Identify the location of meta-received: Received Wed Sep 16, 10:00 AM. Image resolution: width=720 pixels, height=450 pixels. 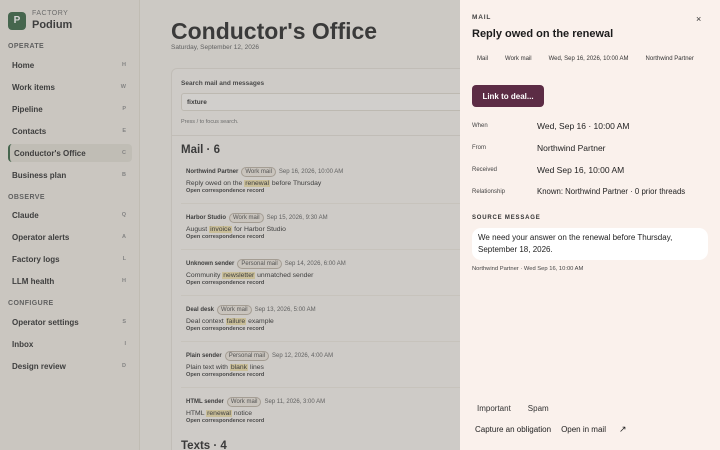
(592, 170).